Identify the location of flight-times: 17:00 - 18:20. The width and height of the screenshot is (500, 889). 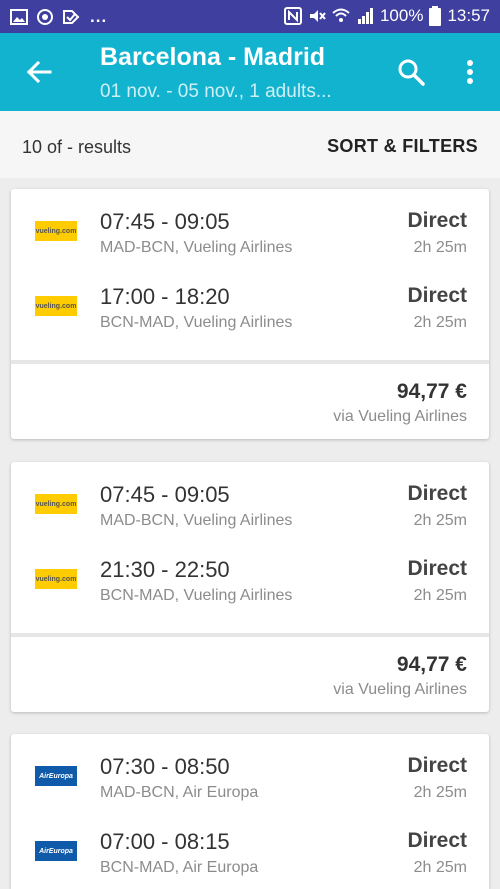
(165, 296).